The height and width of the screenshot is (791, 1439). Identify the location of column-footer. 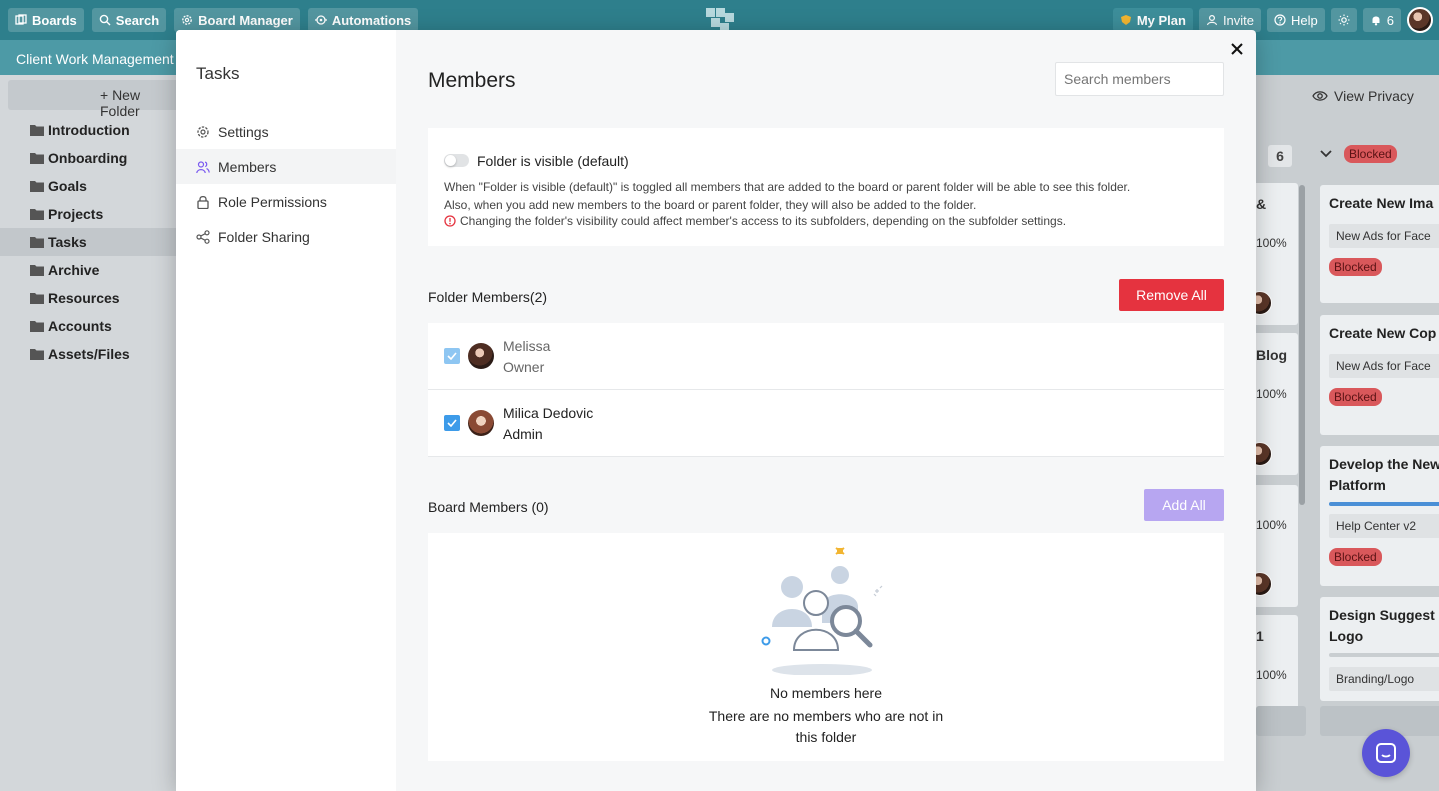
(1281, 721).